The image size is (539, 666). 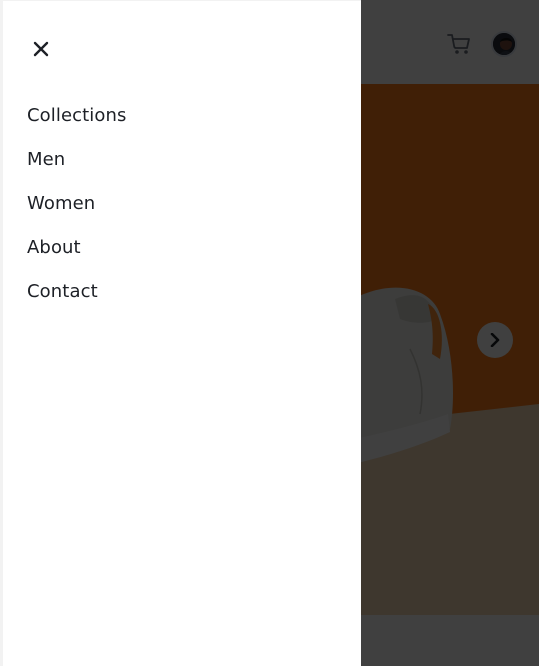 I want to click on close-menu-button, so click(x=41, y=49).